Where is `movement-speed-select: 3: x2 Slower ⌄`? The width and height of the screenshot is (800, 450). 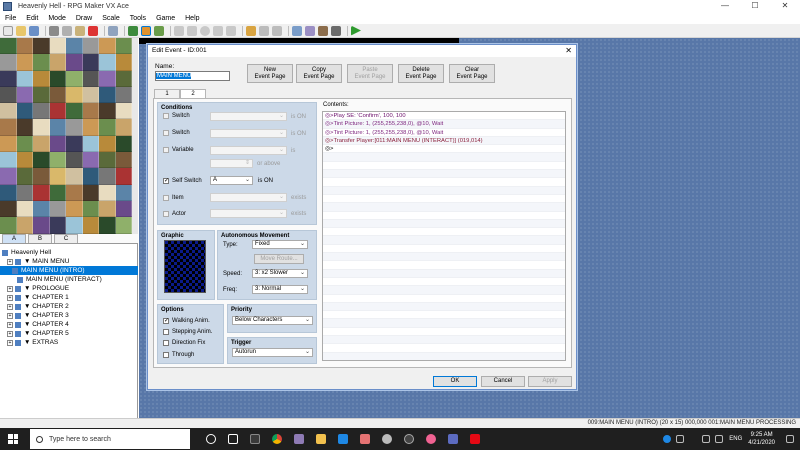 movement-speed-select: 3: x2 Slower ⌄ is located at coordinates (280, 273).